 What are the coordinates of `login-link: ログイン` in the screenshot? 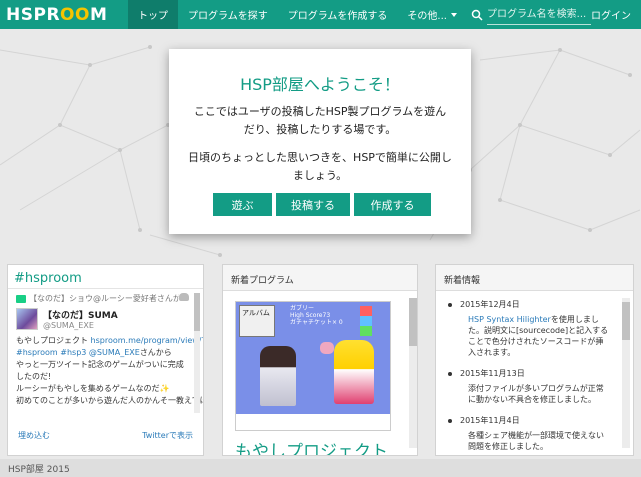 It's located at (611, 14).